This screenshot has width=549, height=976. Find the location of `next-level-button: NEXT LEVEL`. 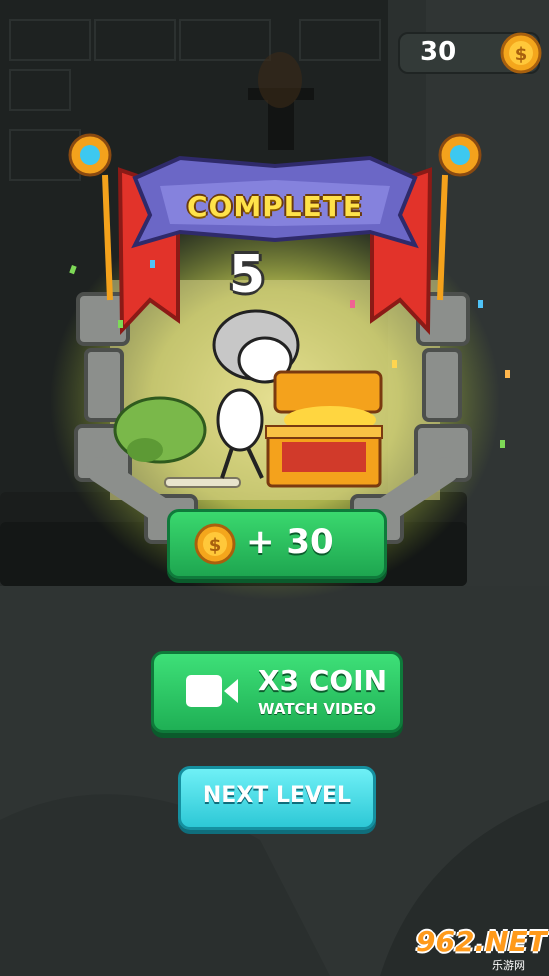

next-level-button: NEXT LEVEL is located at coordinates (277, 798).